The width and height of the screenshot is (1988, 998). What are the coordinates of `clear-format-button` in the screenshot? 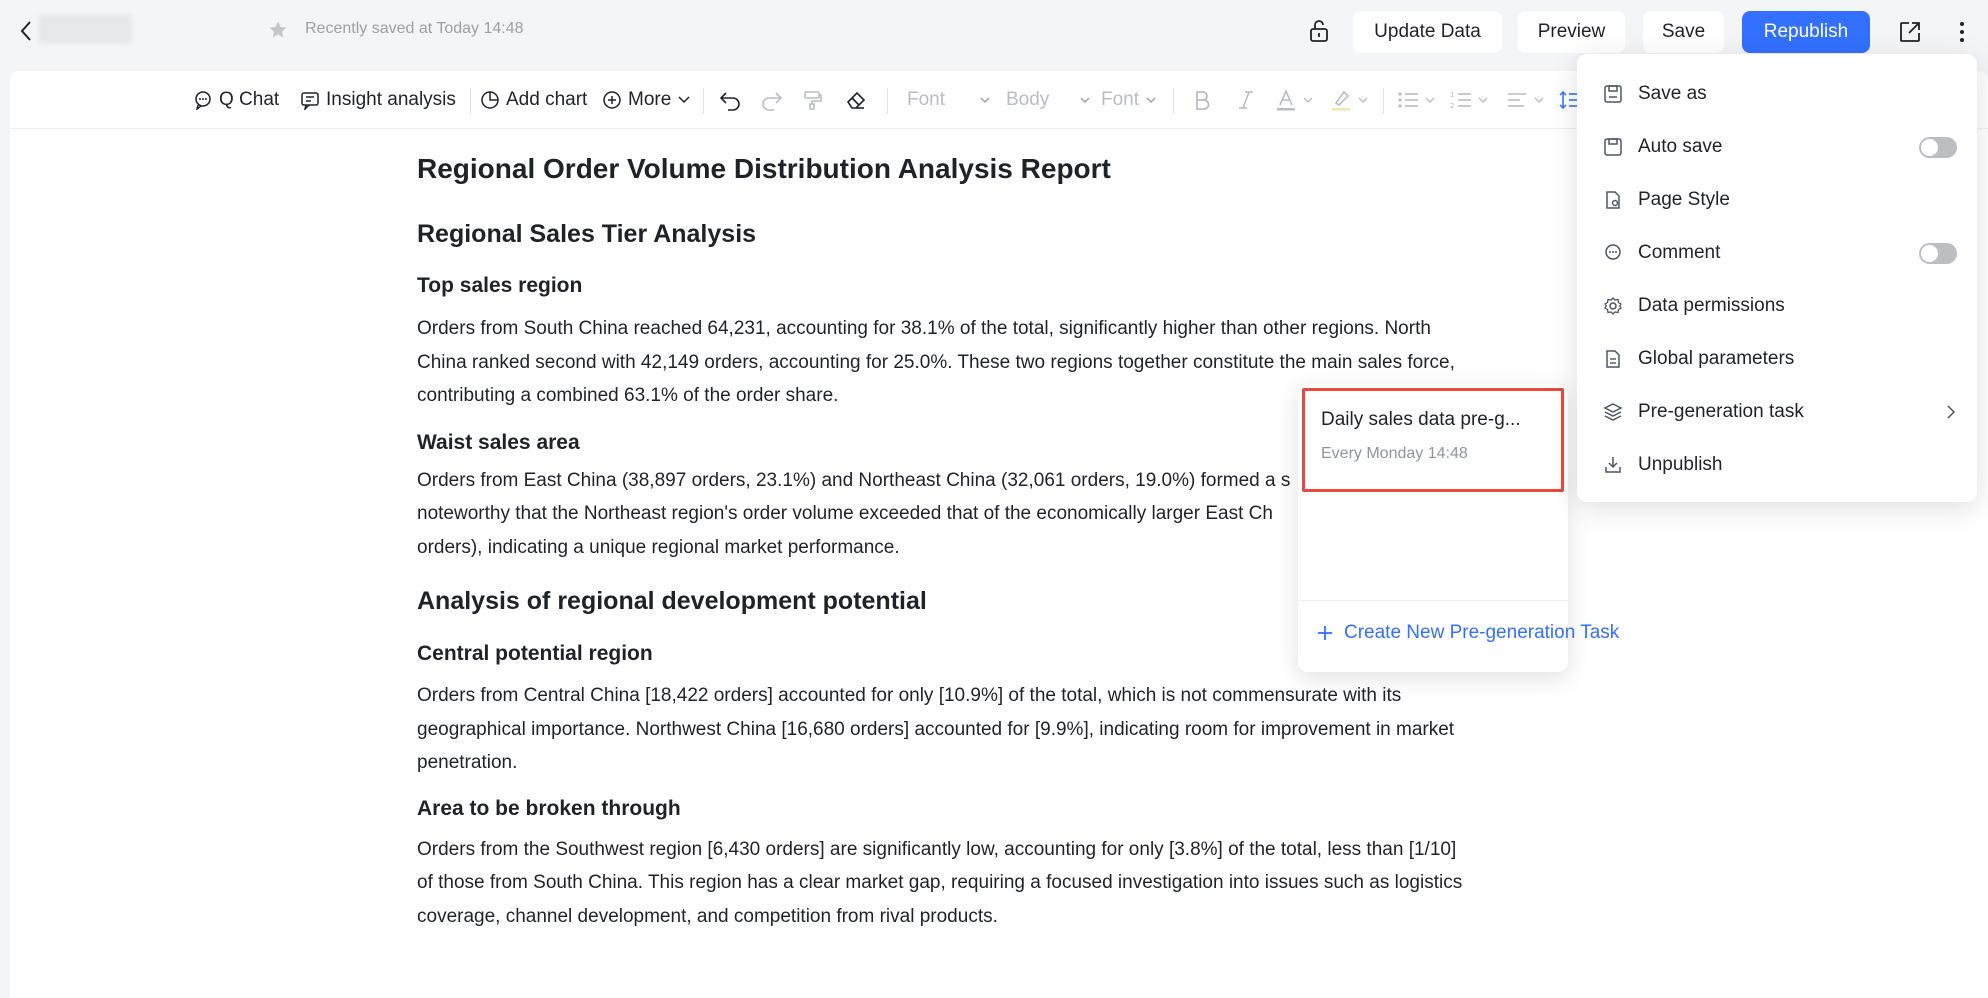 It's located at (856, 100).